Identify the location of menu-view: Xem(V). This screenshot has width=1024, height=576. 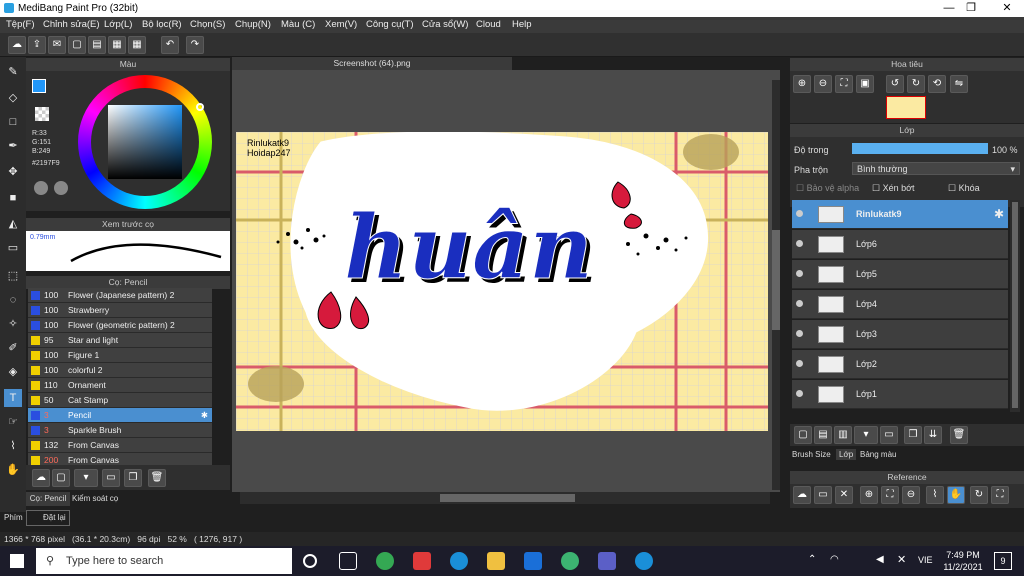
(341, 24).